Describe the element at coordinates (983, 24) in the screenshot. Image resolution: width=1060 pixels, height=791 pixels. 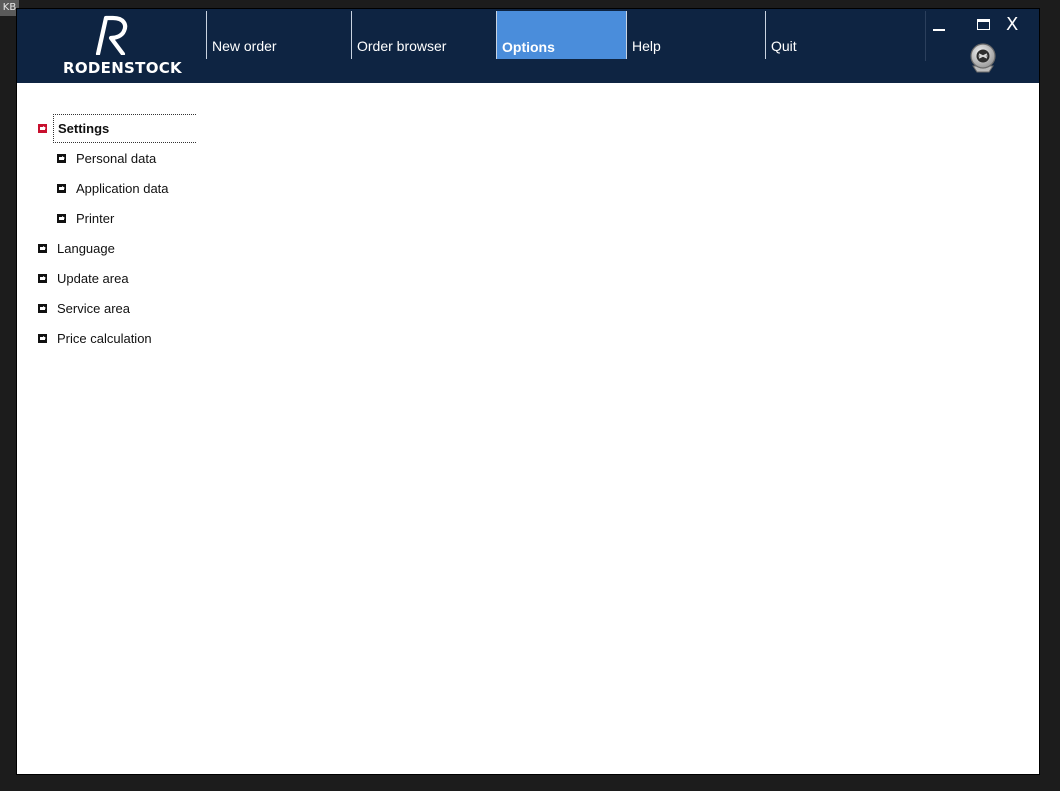
I see `maximize-button` at that location.